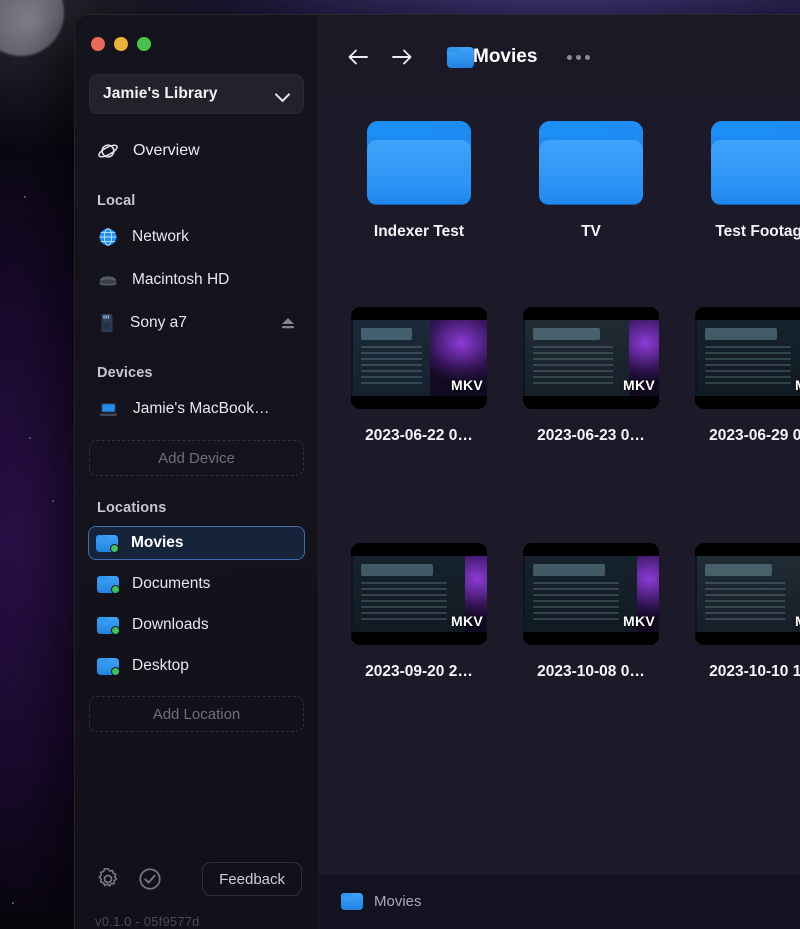 This screenshot has width=800, height=929. I want to click on add-location-button: Add Location, so click(196, 714).